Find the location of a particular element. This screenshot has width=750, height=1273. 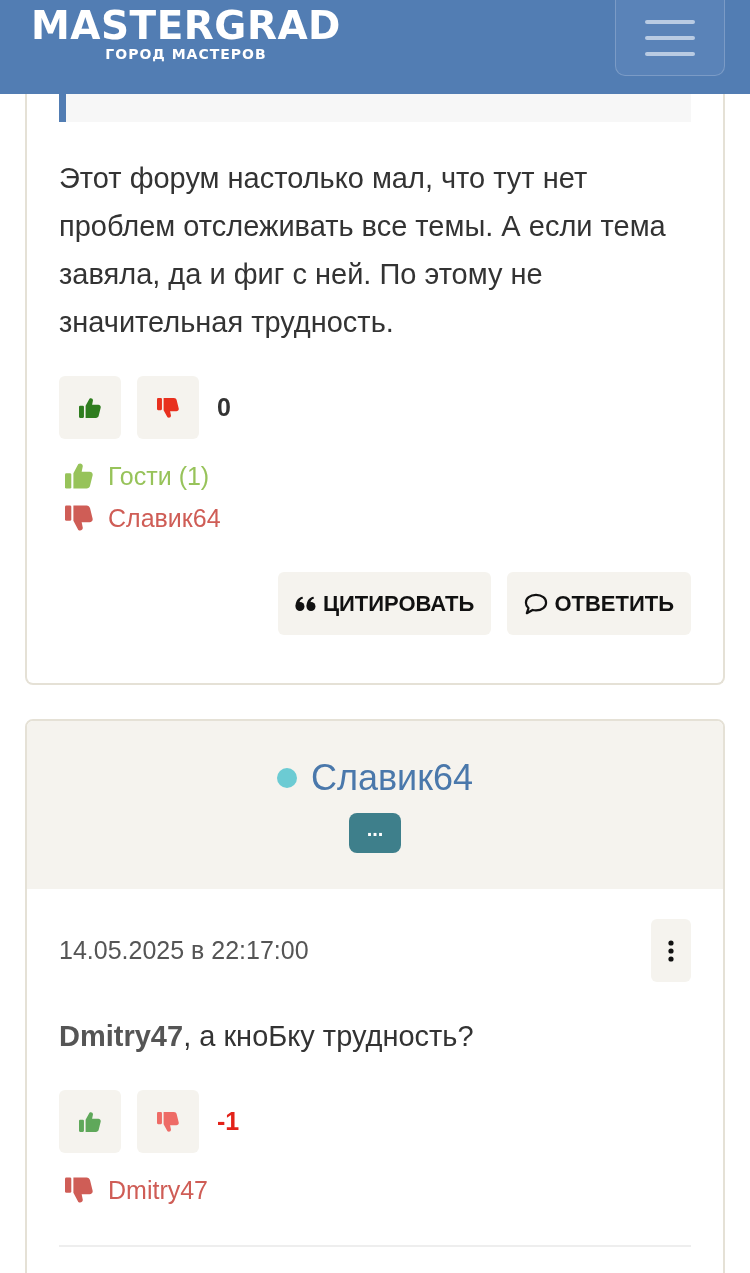

menu-icon is located at coordinates (670, 37).